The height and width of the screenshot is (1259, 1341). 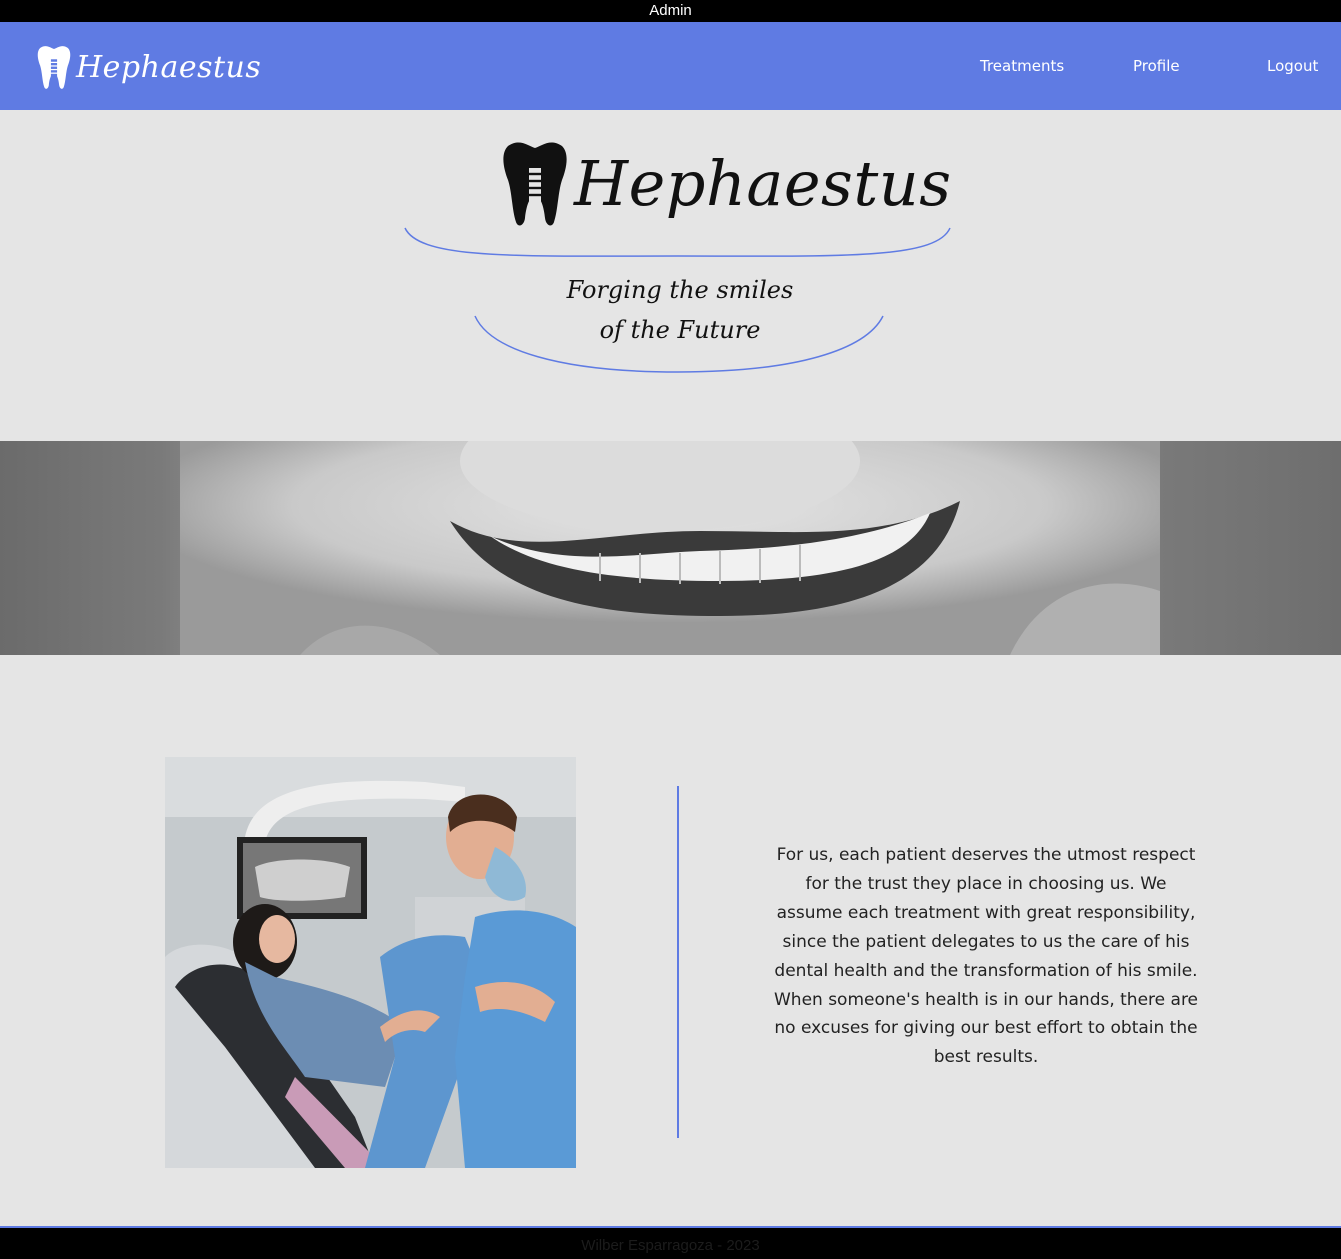 What do you see at coordinates (763, 183) in the screenshot?
I see `hero-title: Hephaestus` at bounding box center [763, 183].